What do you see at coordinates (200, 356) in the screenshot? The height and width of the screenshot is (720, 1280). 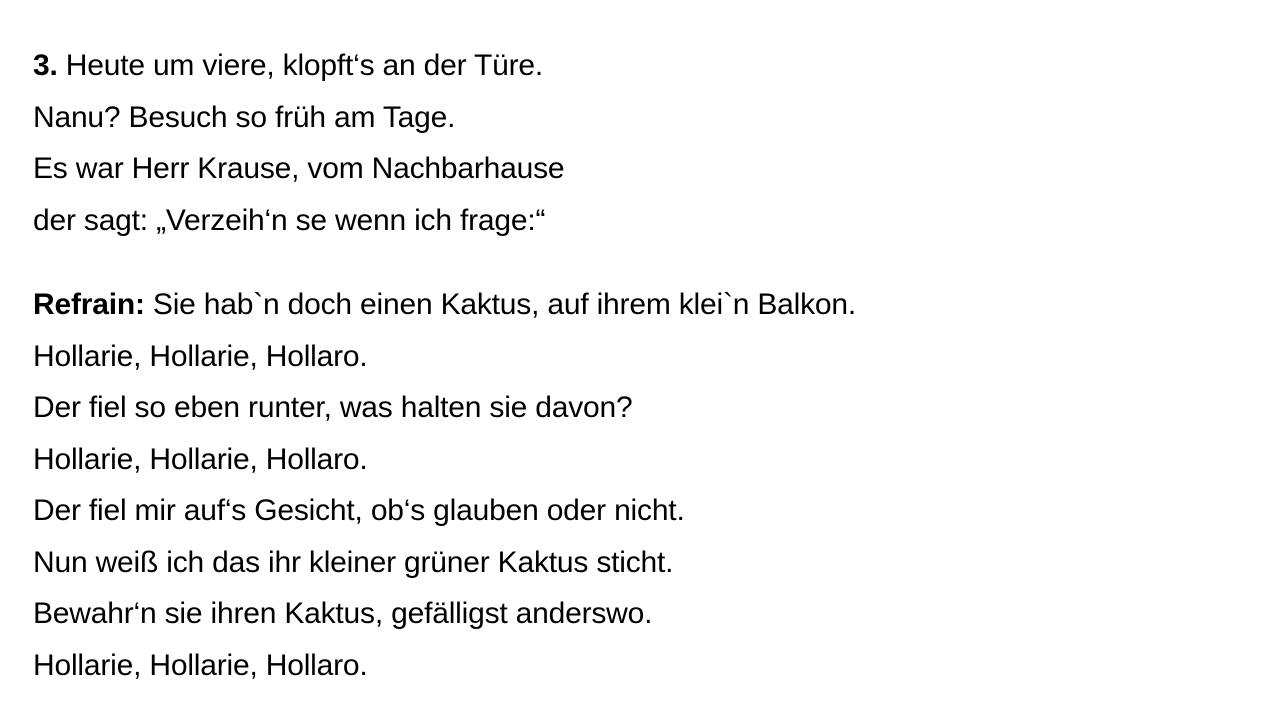 I see `refrain-line-2: Hollarie, Hollarie, Hollaro.` at bounding box center [200, 356].